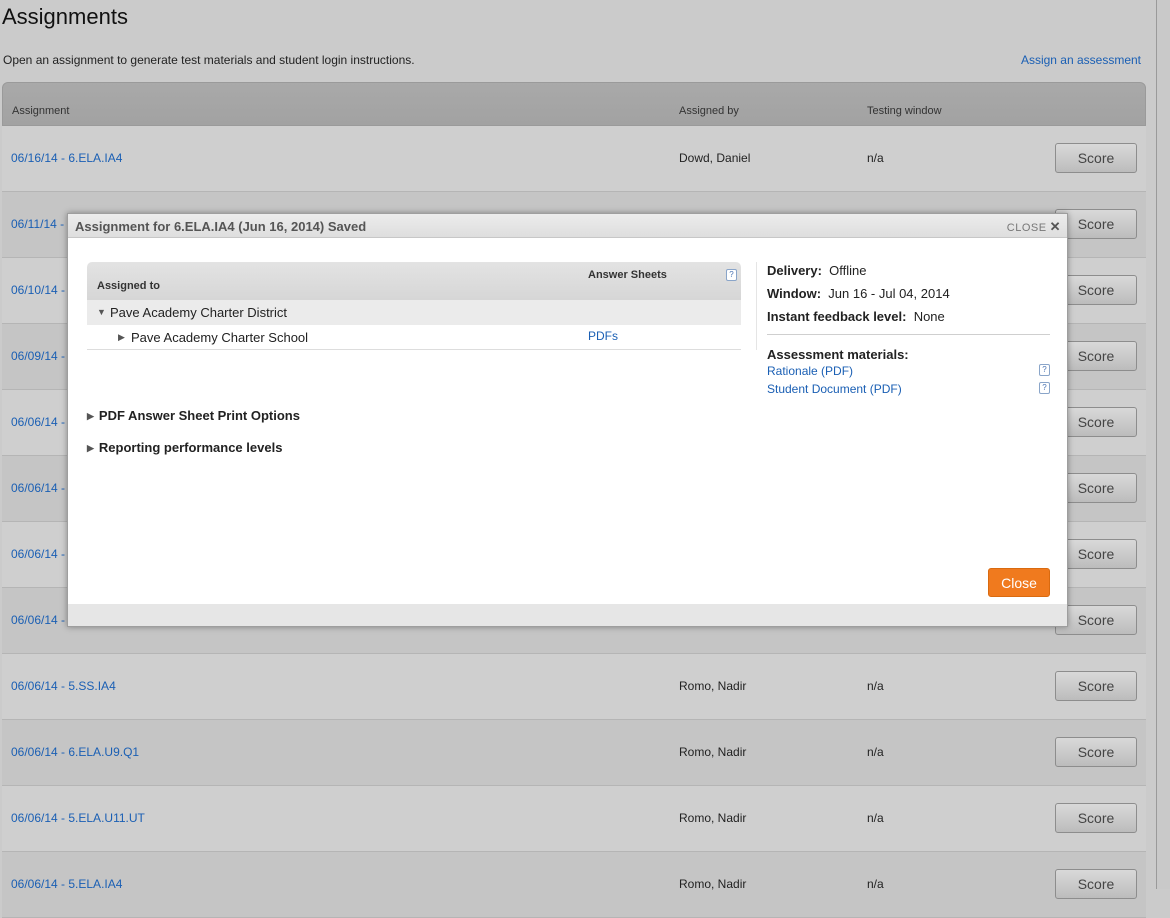 This screenshot has height=918, width=1170. I want to click on delivery-line: Delivery: Offline, so click(817, 270).